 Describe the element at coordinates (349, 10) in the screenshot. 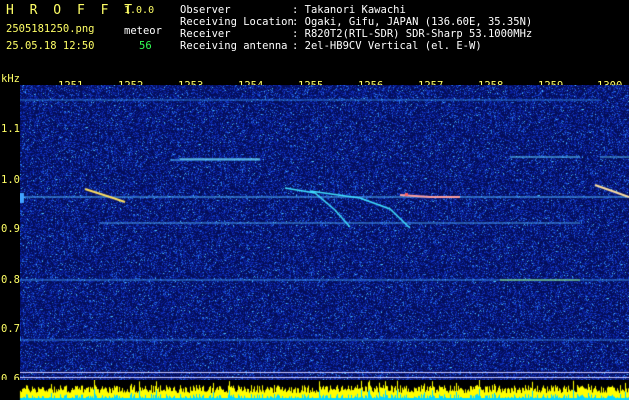

I see `info-value-observer: : Takanori Kawachi` at that location.